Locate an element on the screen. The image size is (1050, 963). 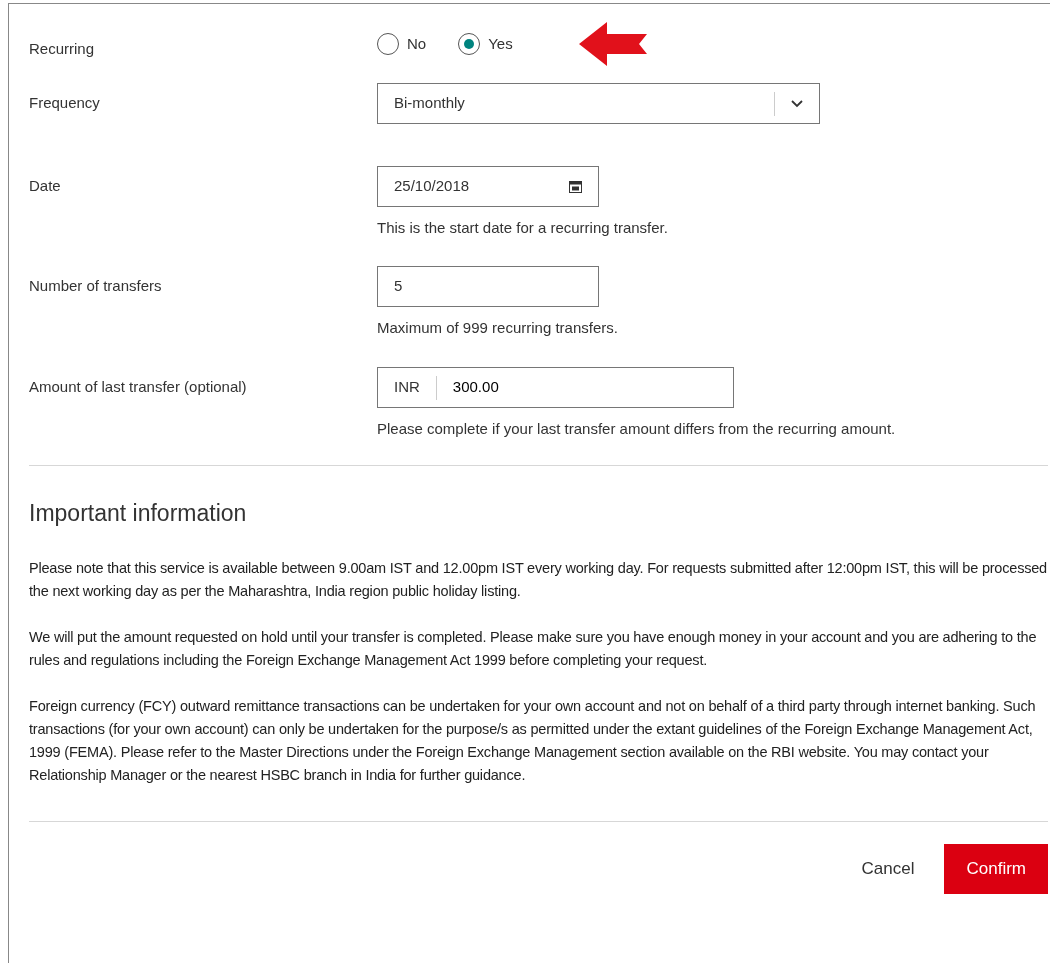
currency-code: INR is located at coordinates (407, 387).